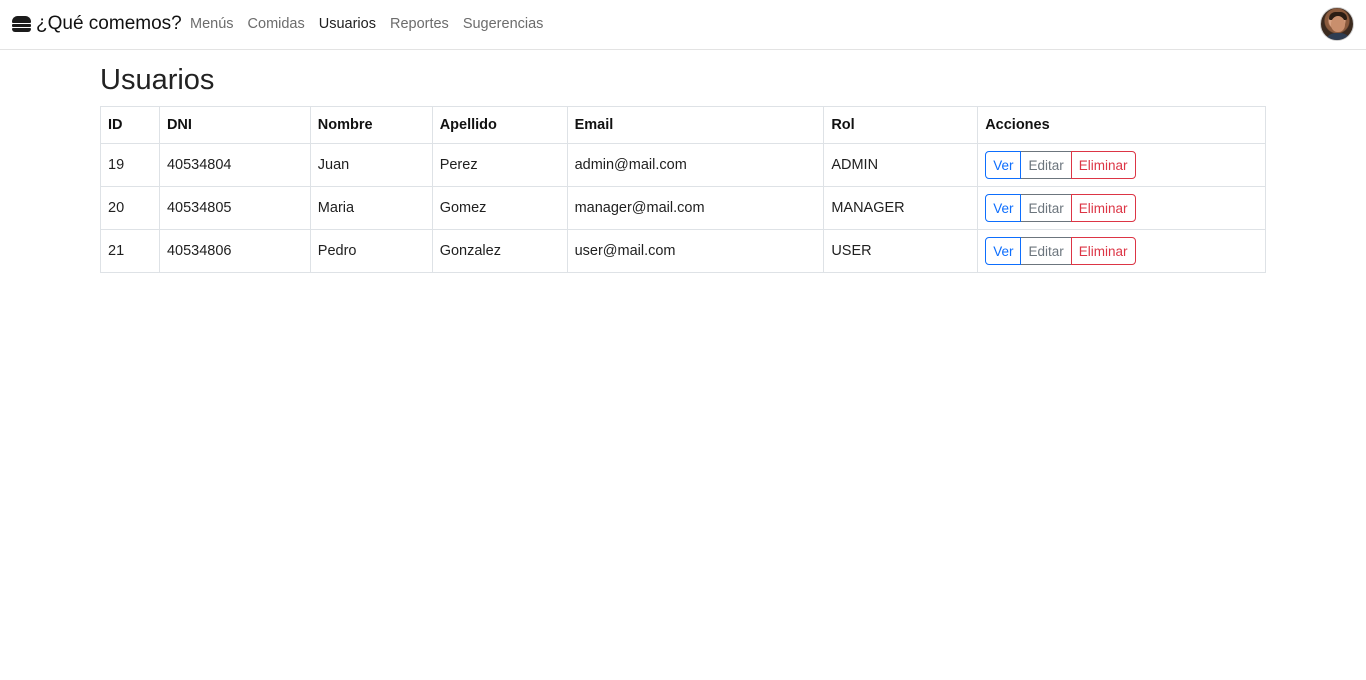 Image resolution: width=1366 pixels, height=680 pixels. I want to click on cell-dni: 40534805, so click(234, 208).